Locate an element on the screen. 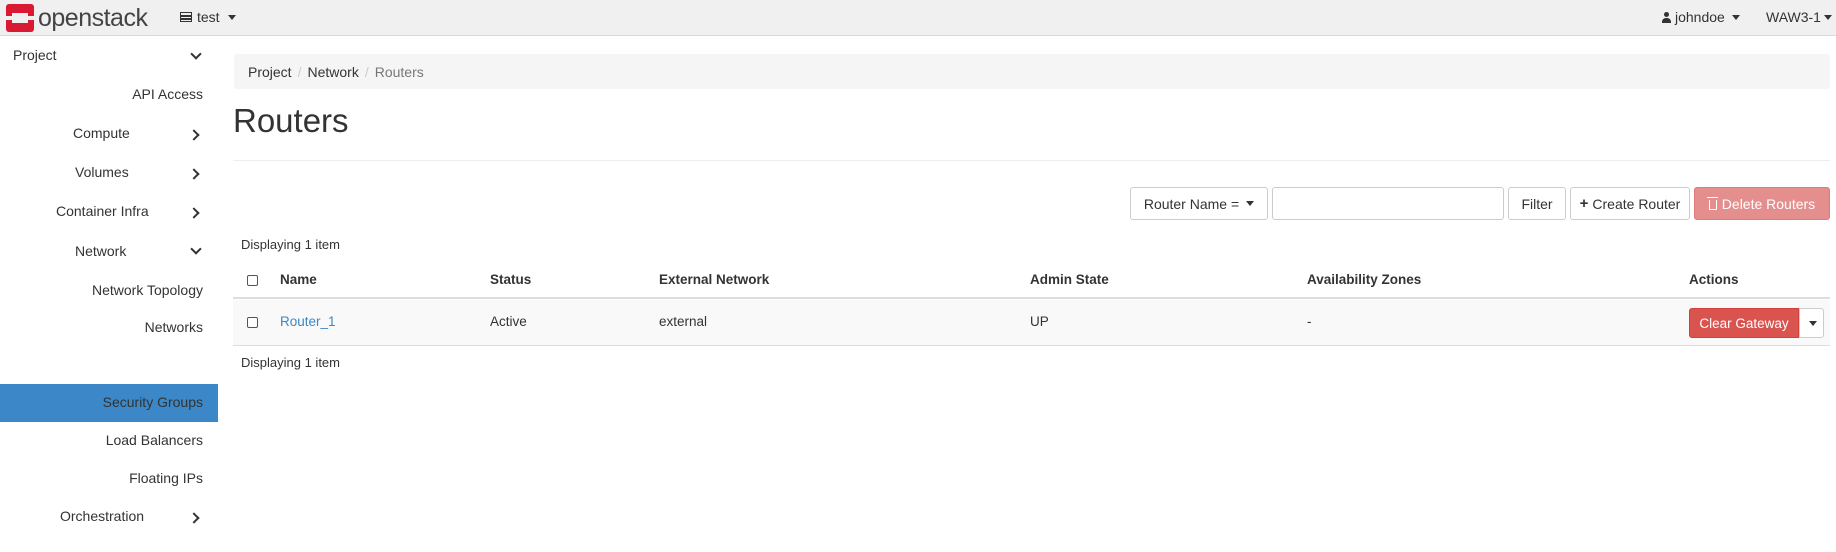 The image size is (1836, 552). filter-button-label: Filter is located at coordinates (1537, 203).